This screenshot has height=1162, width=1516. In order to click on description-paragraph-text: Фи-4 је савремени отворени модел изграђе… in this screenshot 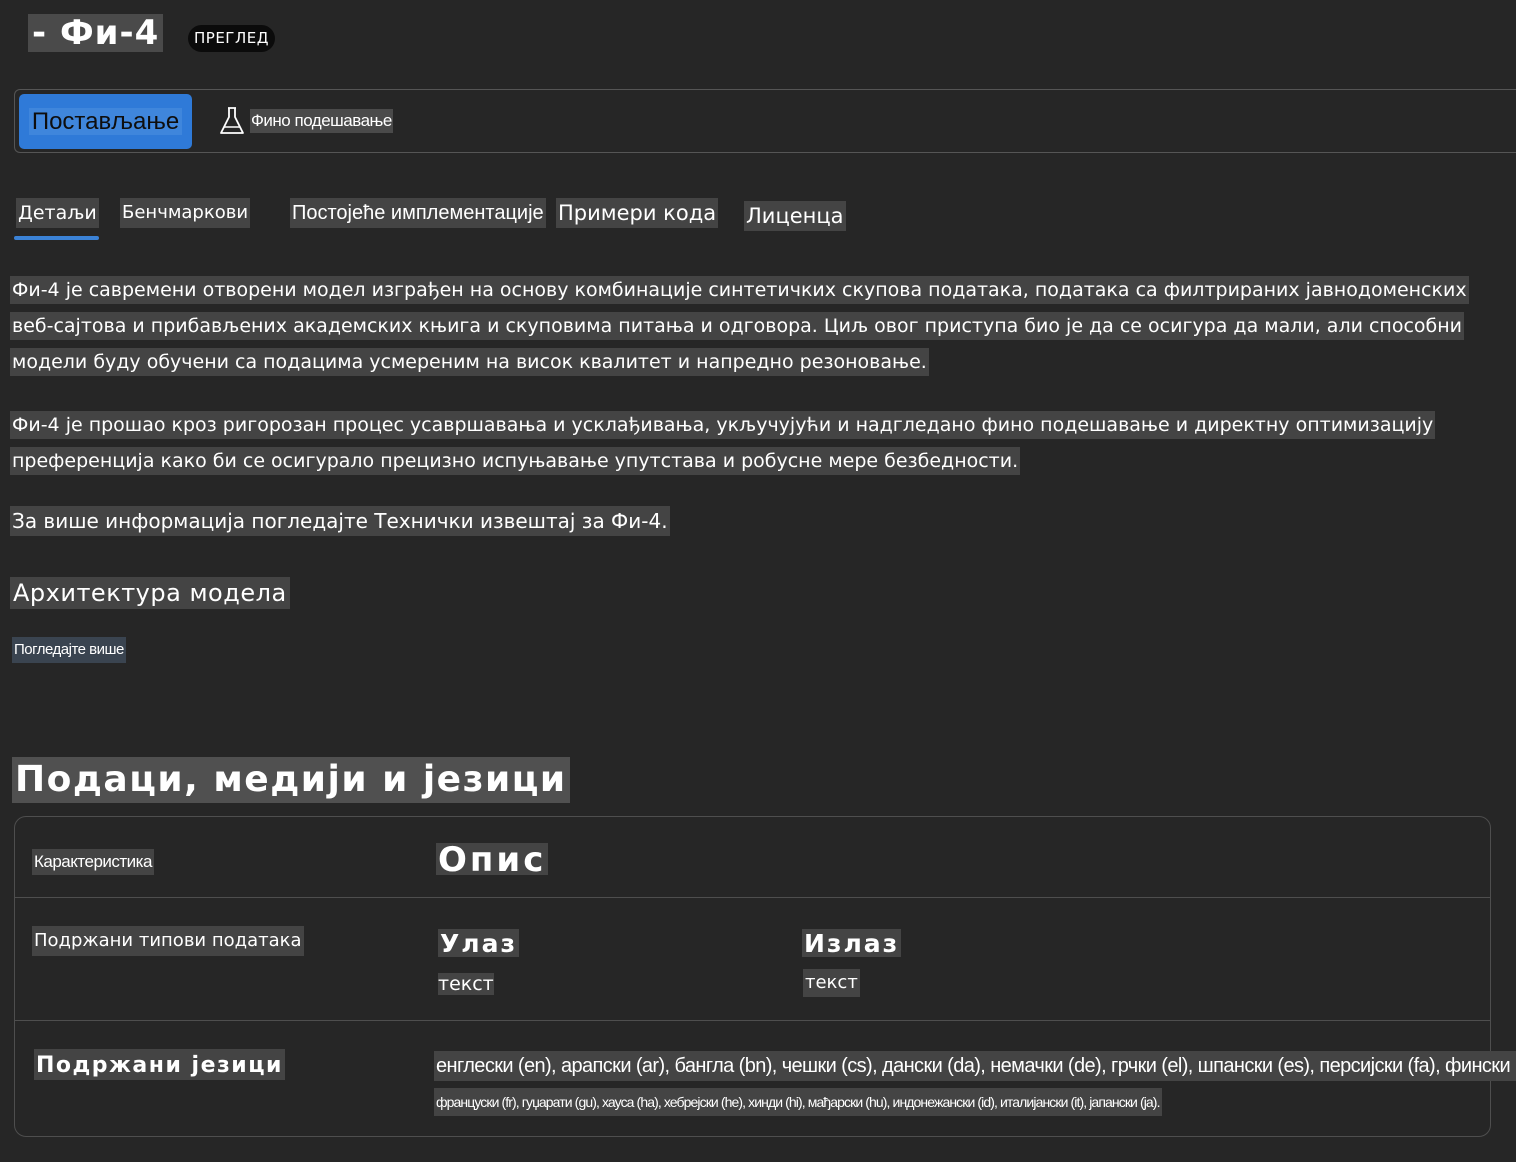, I will do `click(739, 326)`.